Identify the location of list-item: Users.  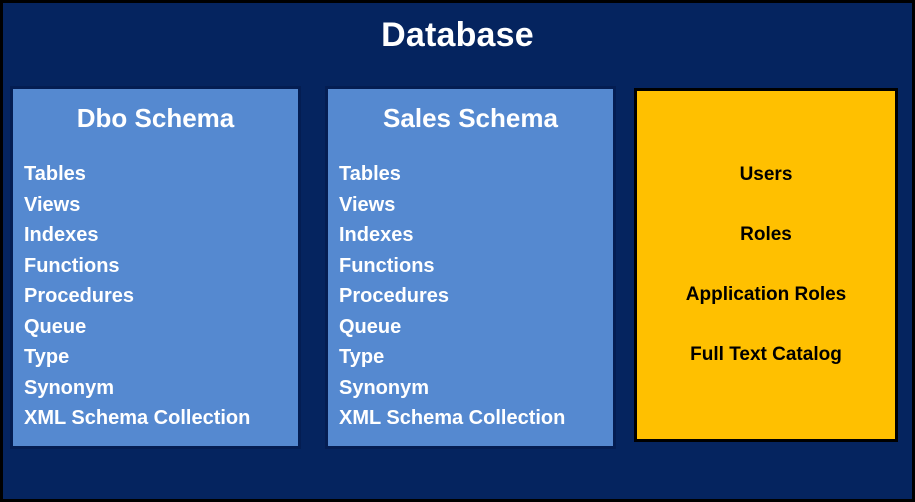
(766, 174).